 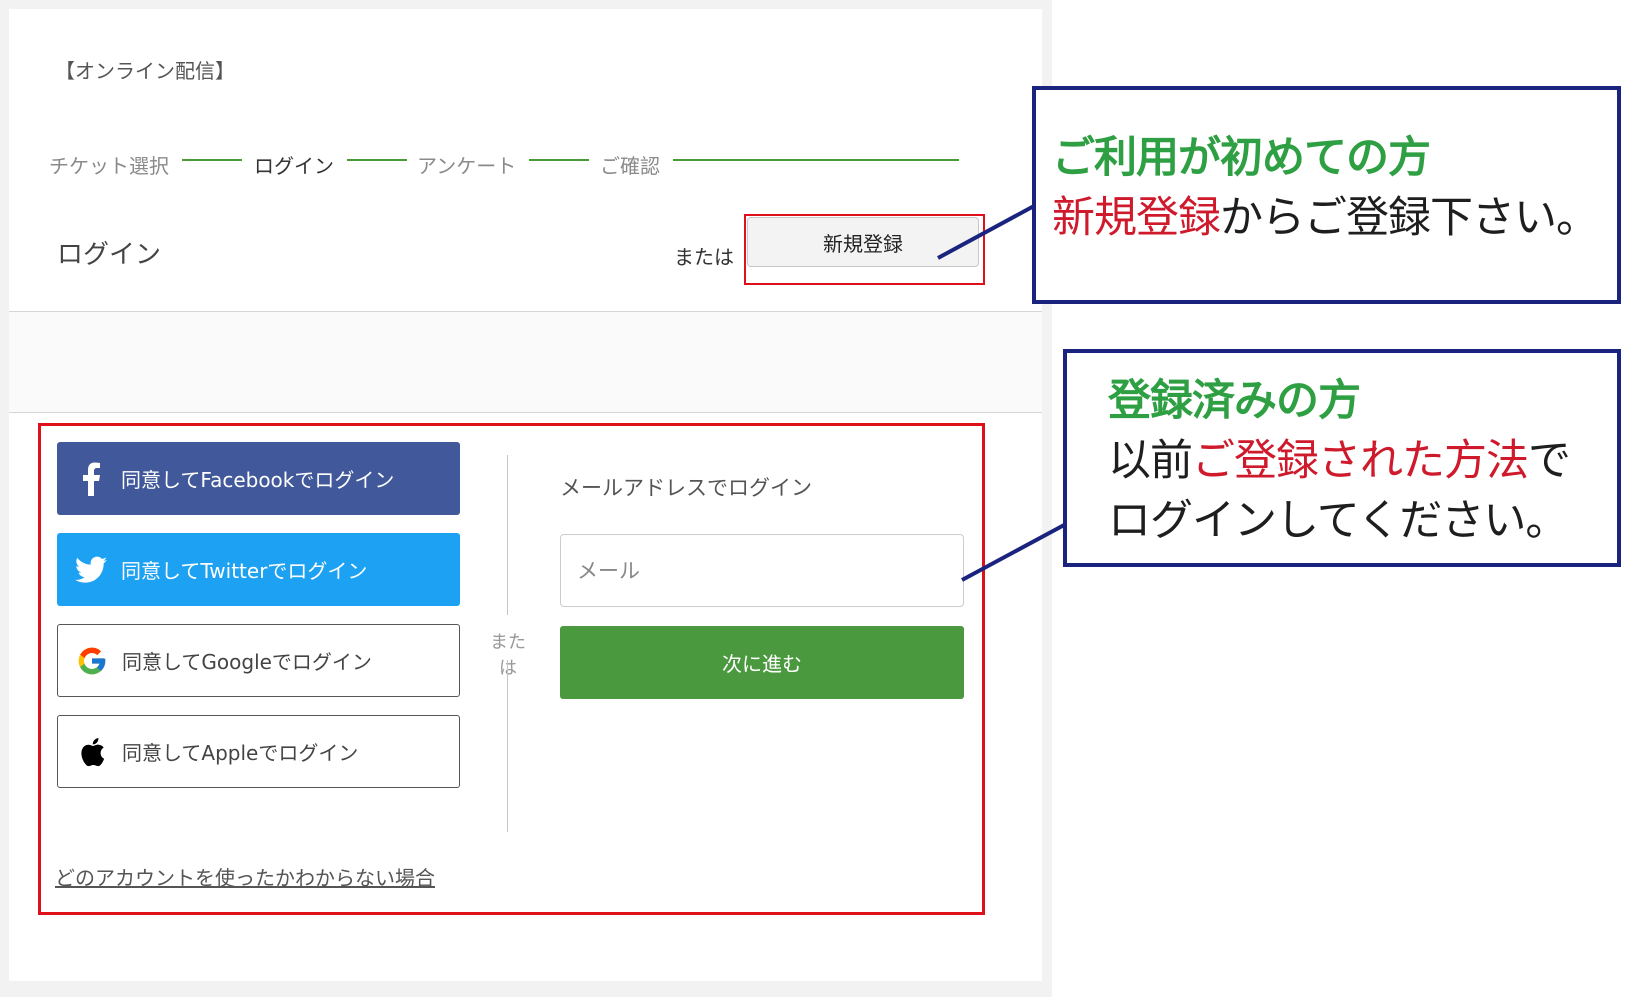 I want to click on registered-user-callout-text-2: ログインしてください。, so click(x=1338, y=521).